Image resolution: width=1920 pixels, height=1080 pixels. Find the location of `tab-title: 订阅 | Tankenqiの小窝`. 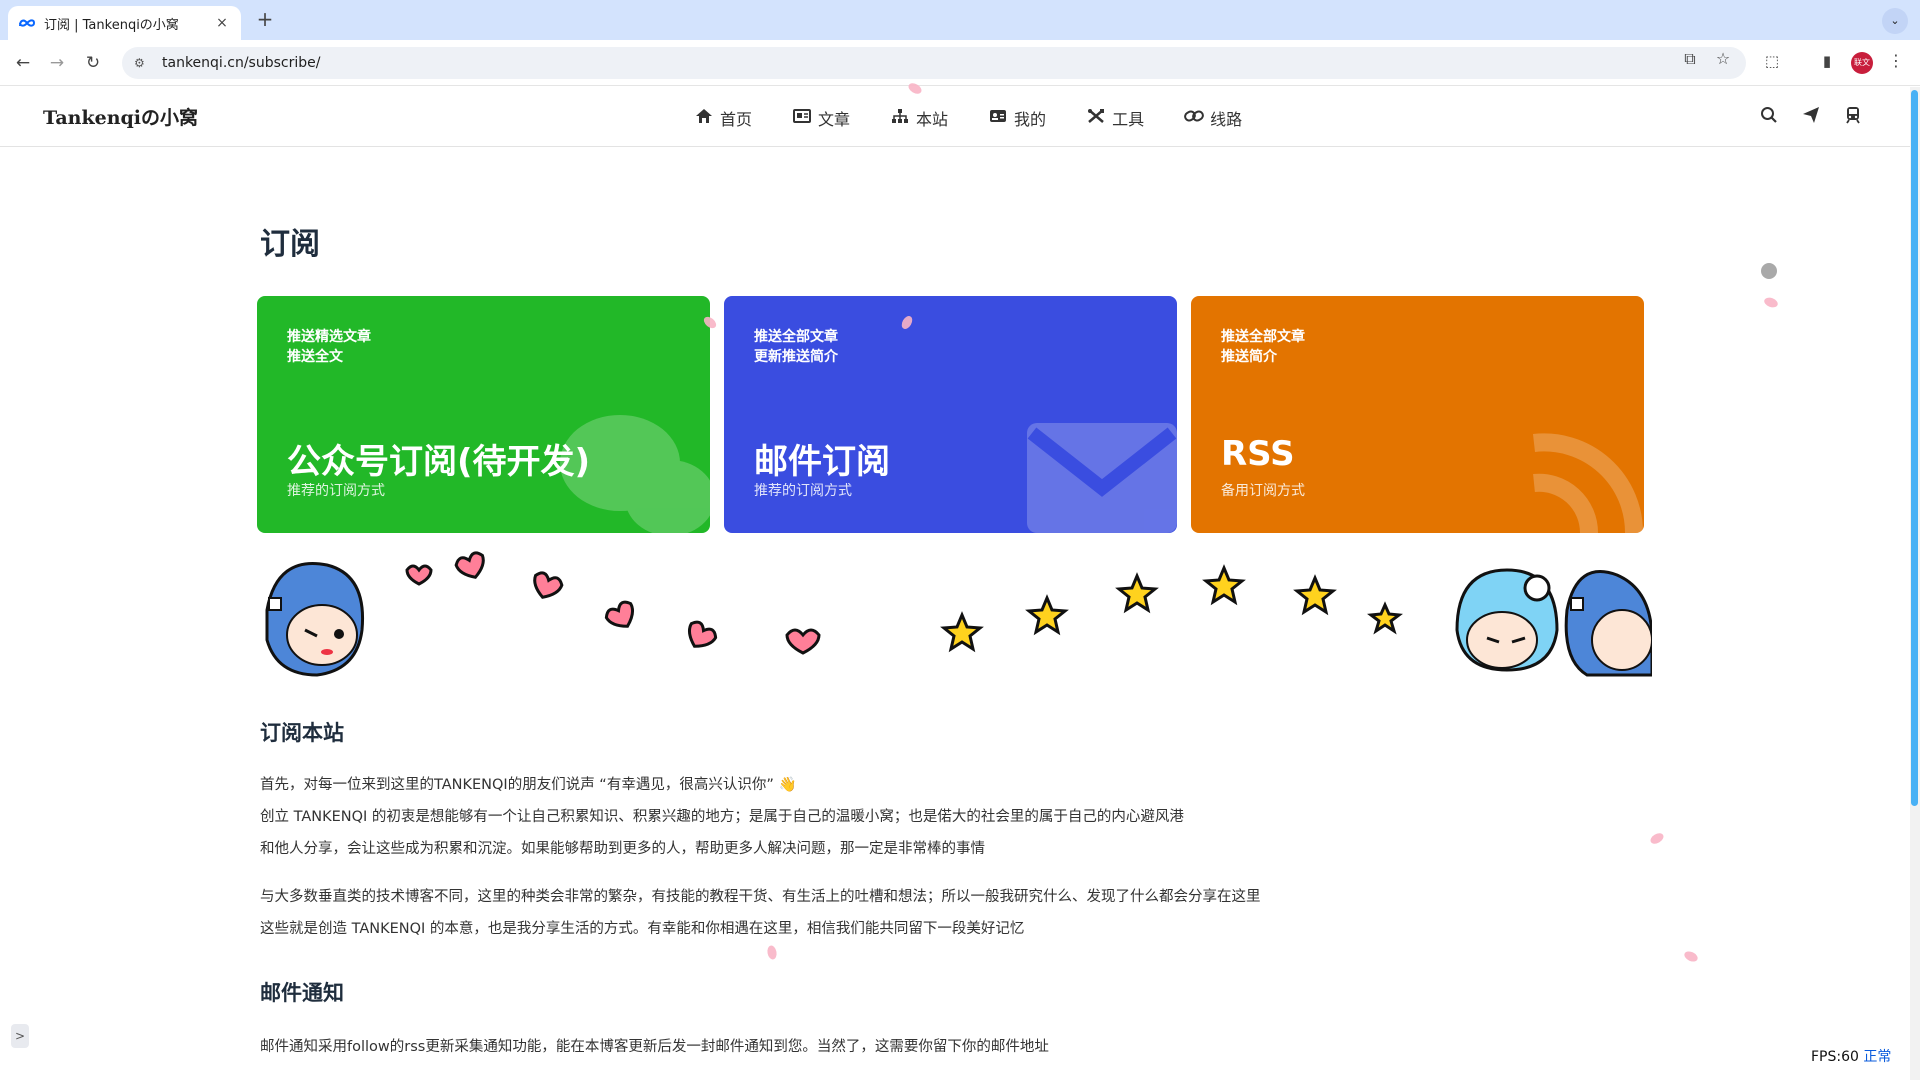

tab-title: 订阅 | Tankenqiの小窝 is located at coordinates (111, 25).